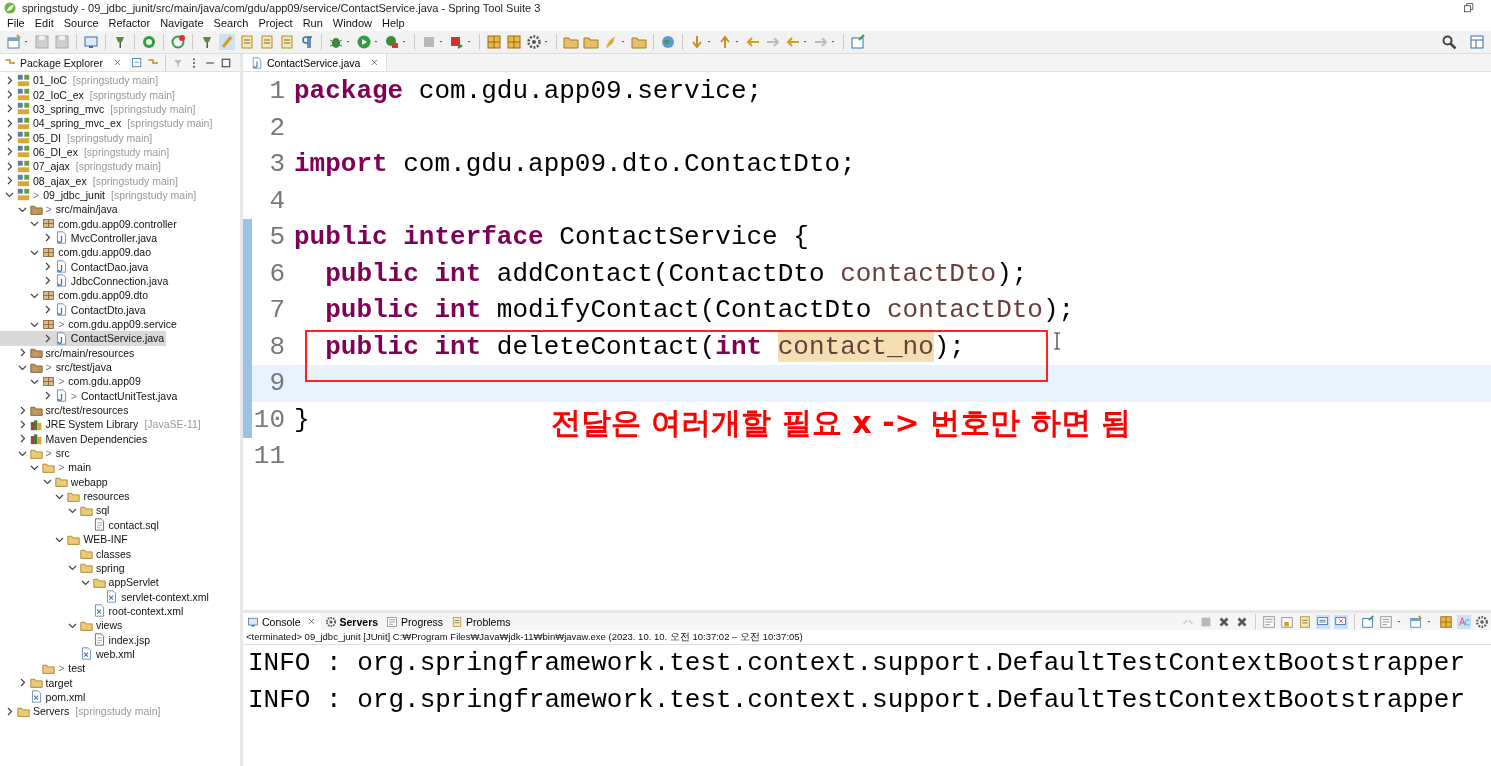 This screenshot has height=766, width=1491. I want to click on tree-row: classes, so click(66, 553).